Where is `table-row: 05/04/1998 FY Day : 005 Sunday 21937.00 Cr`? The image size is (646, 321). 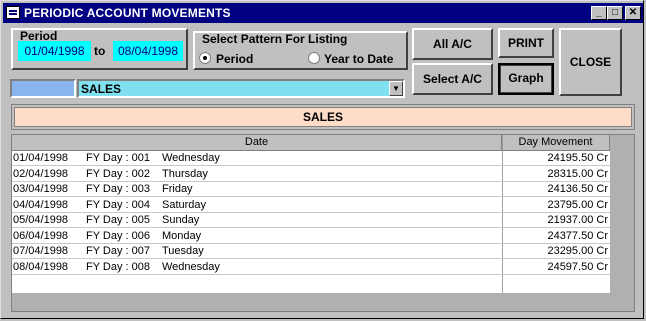
table-row: 05/04/1998 FY Day : 005 Sunday 21937.00 Cr is located at coordinates (311, 220).